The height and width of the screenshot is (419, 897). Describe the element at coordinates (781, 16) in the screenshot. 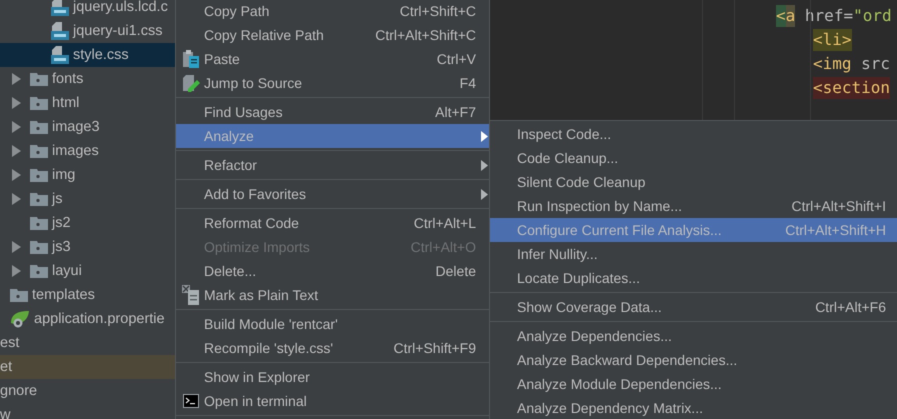

I see `code-token: <` at that location.